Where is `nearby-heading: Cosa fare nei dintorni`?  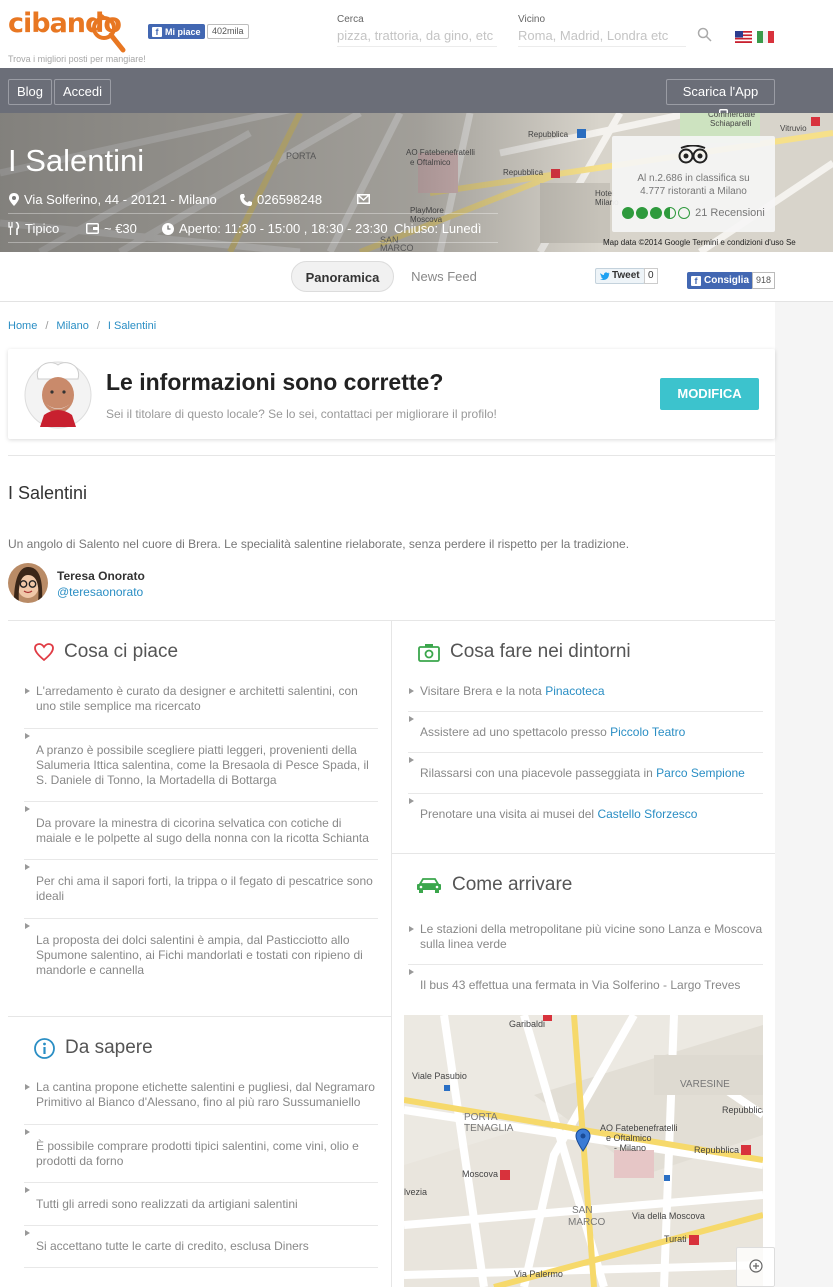 nearby-heading: Cosa fare nei dintorni is located at coordinates (524, 652).